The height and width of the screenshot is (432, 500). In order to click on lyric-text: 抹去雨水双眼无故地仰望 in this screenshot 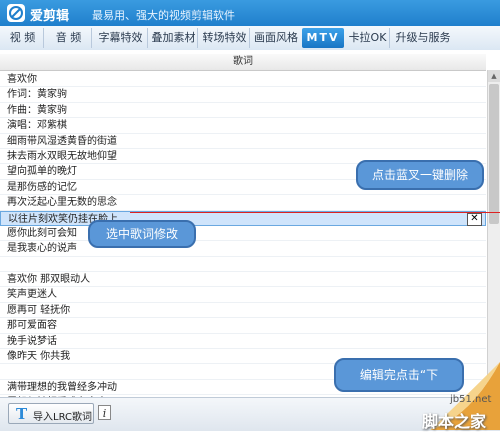, I will do `click(62, 156)`.